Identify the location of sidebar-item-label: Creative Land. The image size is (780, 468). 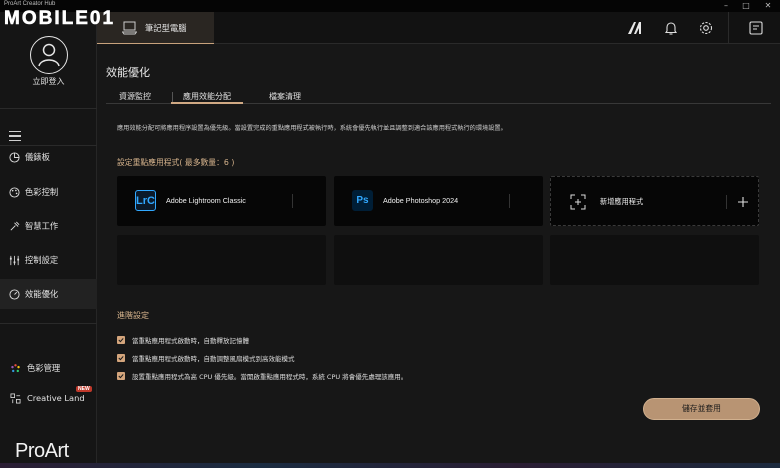
(56, 398).